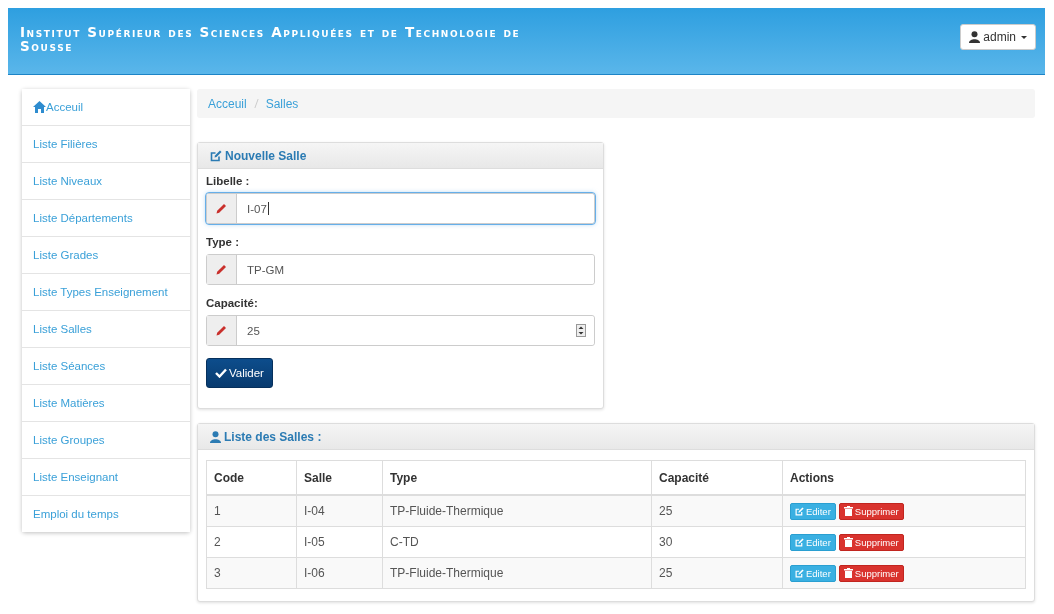  What do you see at coordinates (251, 511) in the screenshot?
I see `table-cell: 1` at bounding box center [251, 511].